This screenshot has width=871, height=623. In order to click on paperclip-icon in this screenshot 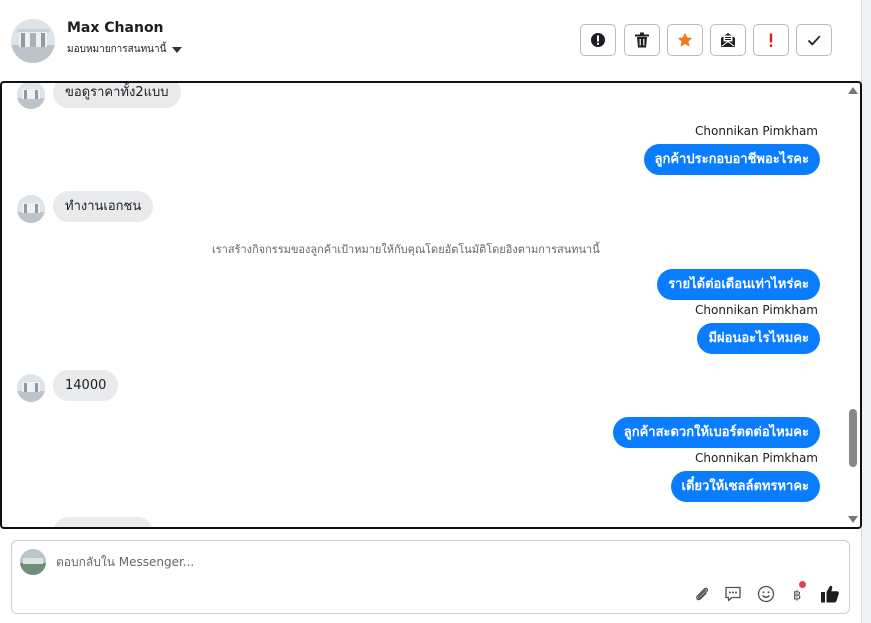, I will do `click(702, 594)`.